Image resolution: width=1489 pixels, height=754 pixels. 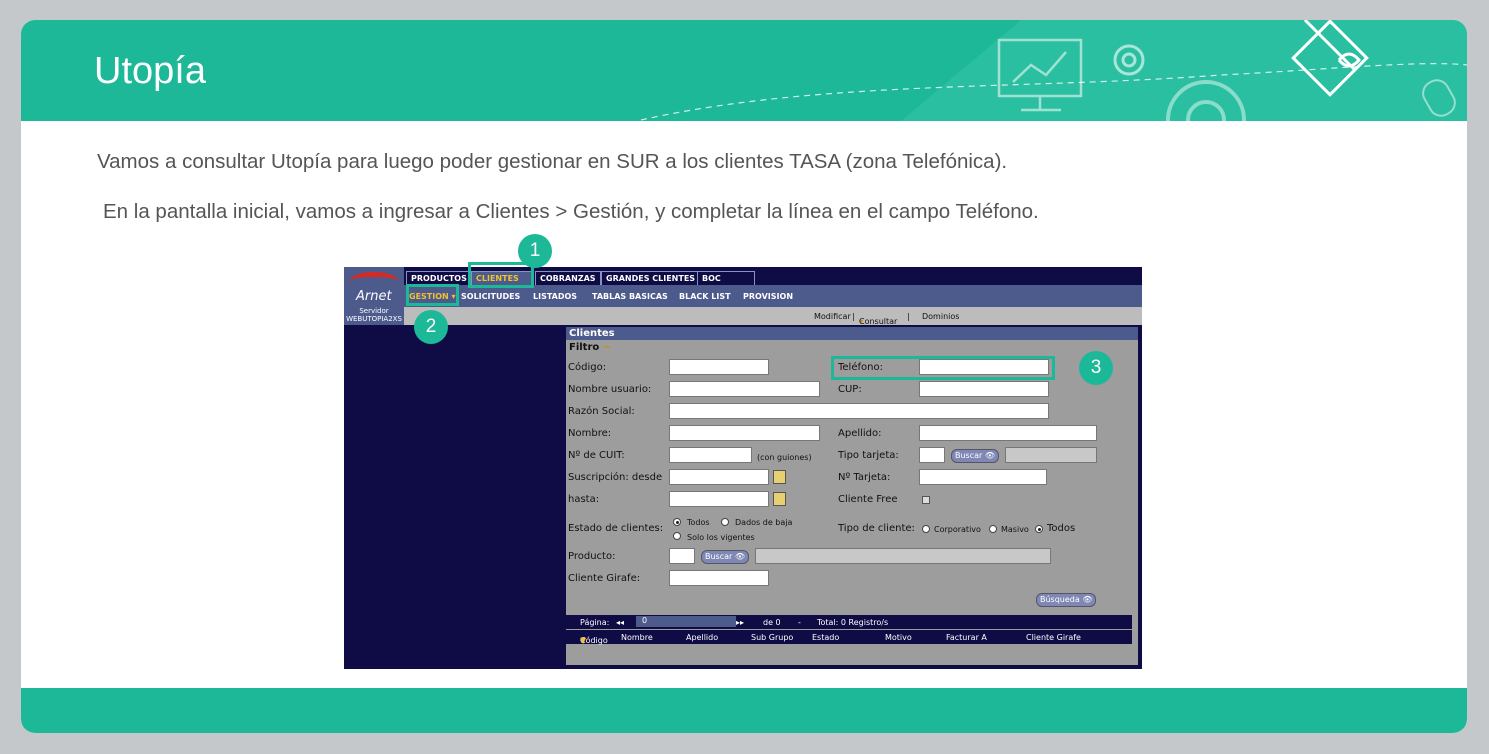 What do you see at coordinates (772, 637) in the screenshot?
I see `col-sub-grupo: Sub Grupo` at bounding box center [772, 637].